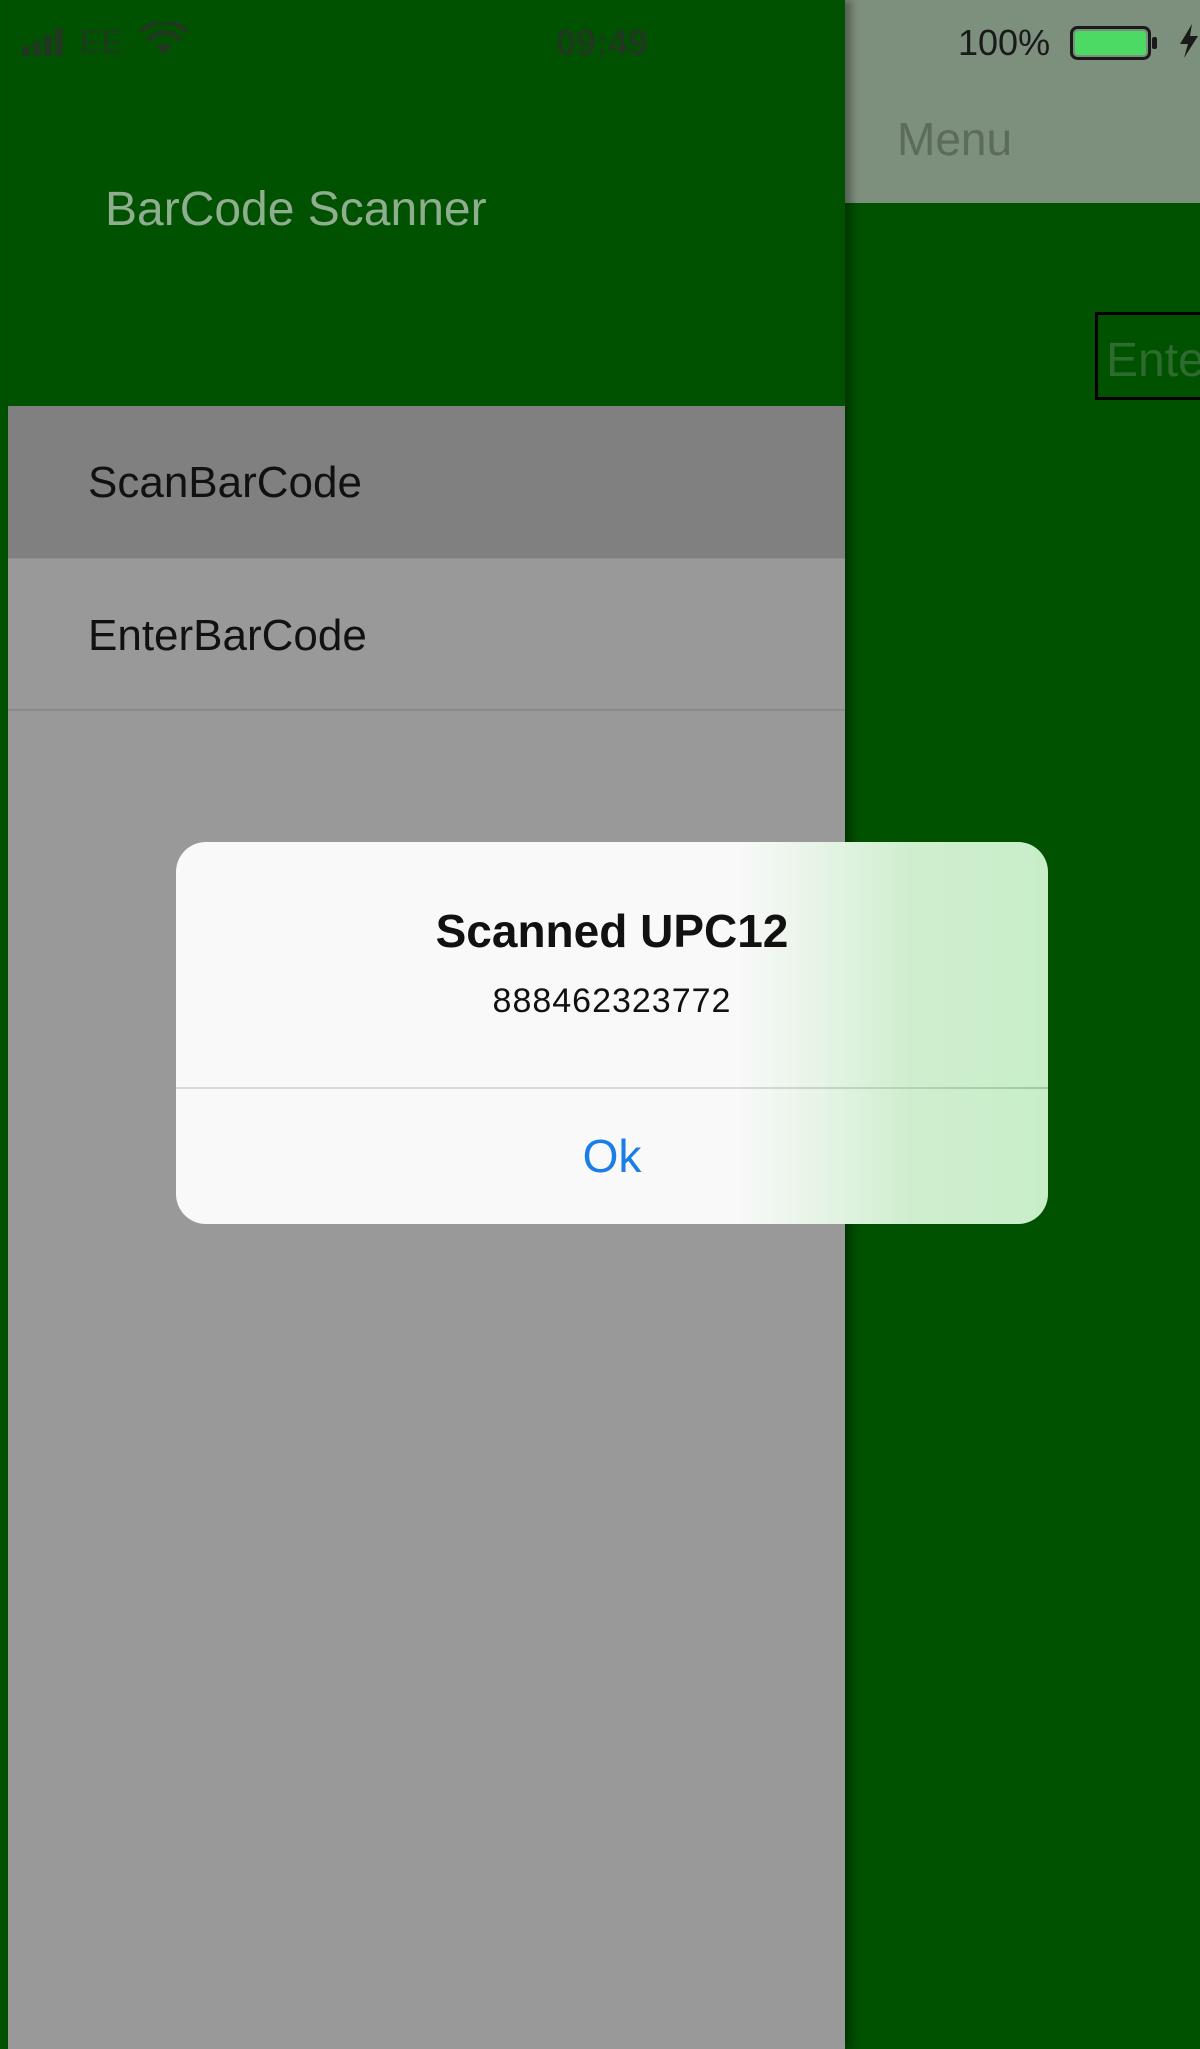 This screenshot has height=2049, width=1200. What do you see at coordinates (101, 42) in the screenshot?
I see `carrier-name: EE` at bounding box center [101, 42].